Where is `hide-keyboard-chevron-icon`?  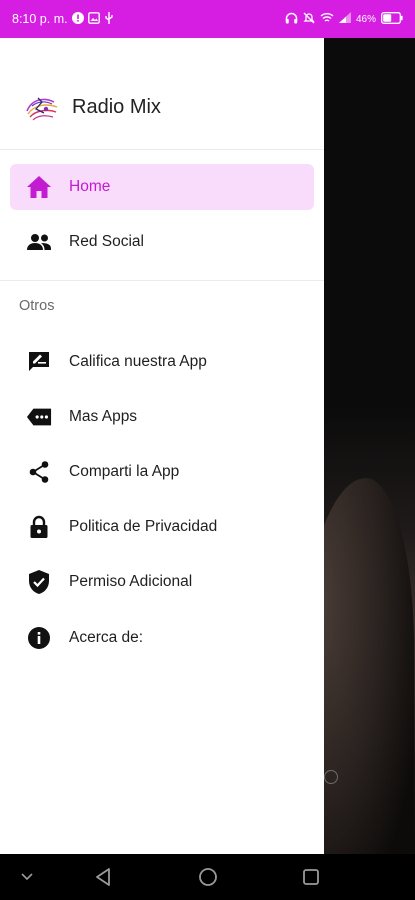
hide-keyboard-chevron-icon is located at coordinates (27, 877).